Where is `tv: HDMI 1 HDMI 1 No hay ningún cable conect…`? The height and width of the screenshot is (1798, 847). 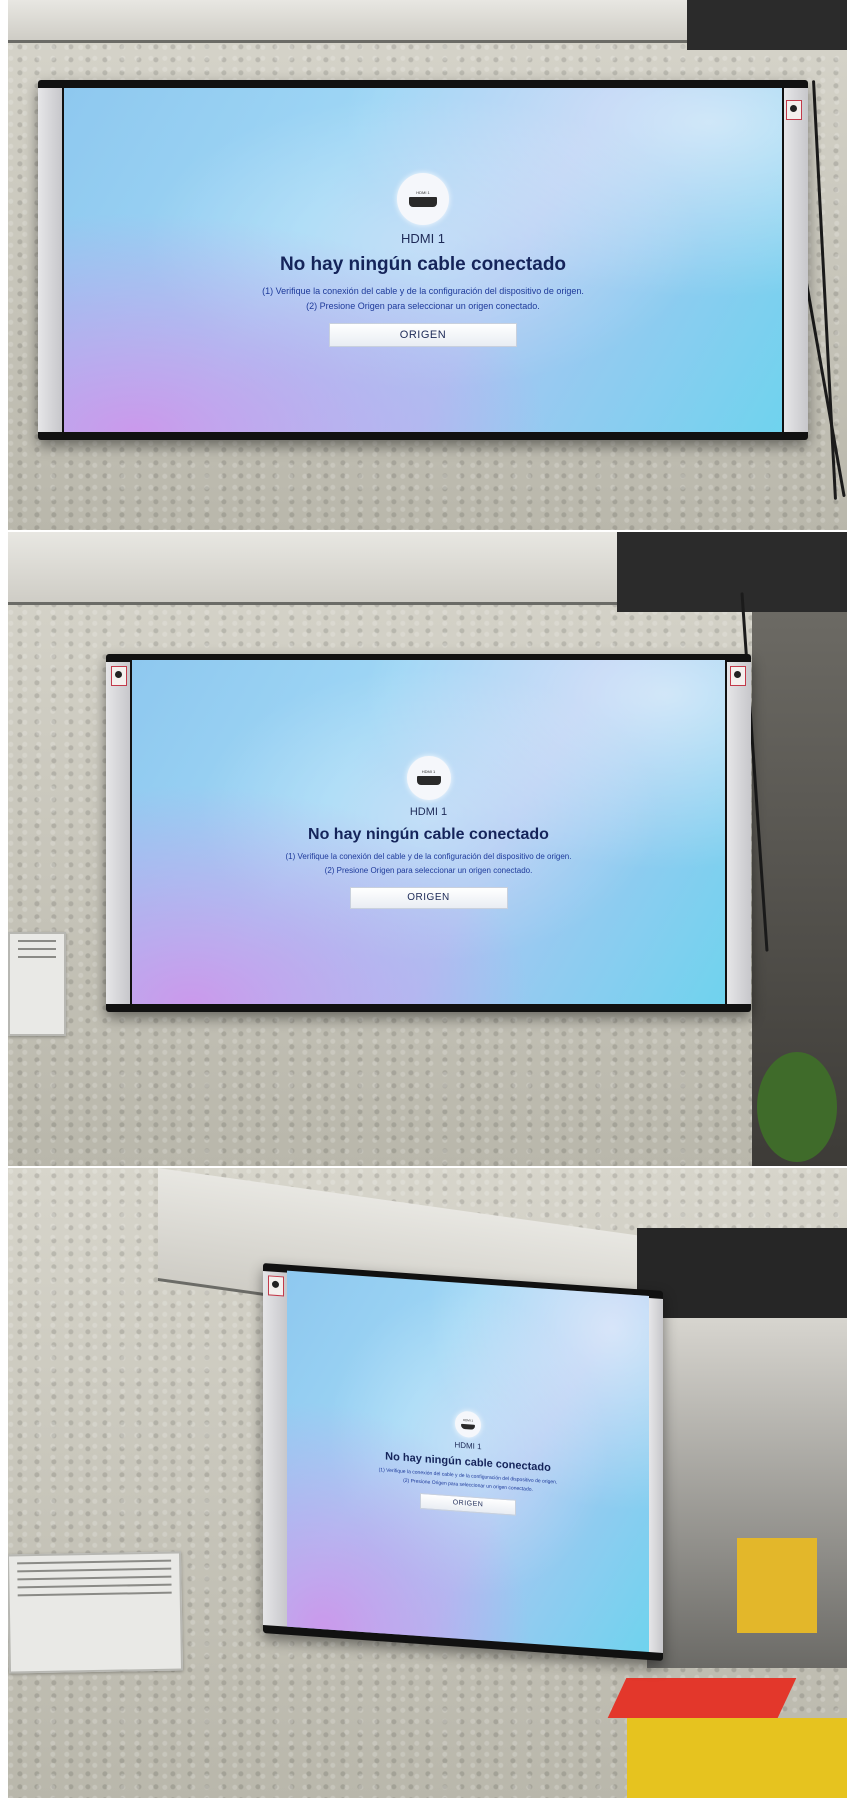 tv: HDMI 1 HDMI 1 No hay ningún cable conect… is located at coordinates (463, 1462).